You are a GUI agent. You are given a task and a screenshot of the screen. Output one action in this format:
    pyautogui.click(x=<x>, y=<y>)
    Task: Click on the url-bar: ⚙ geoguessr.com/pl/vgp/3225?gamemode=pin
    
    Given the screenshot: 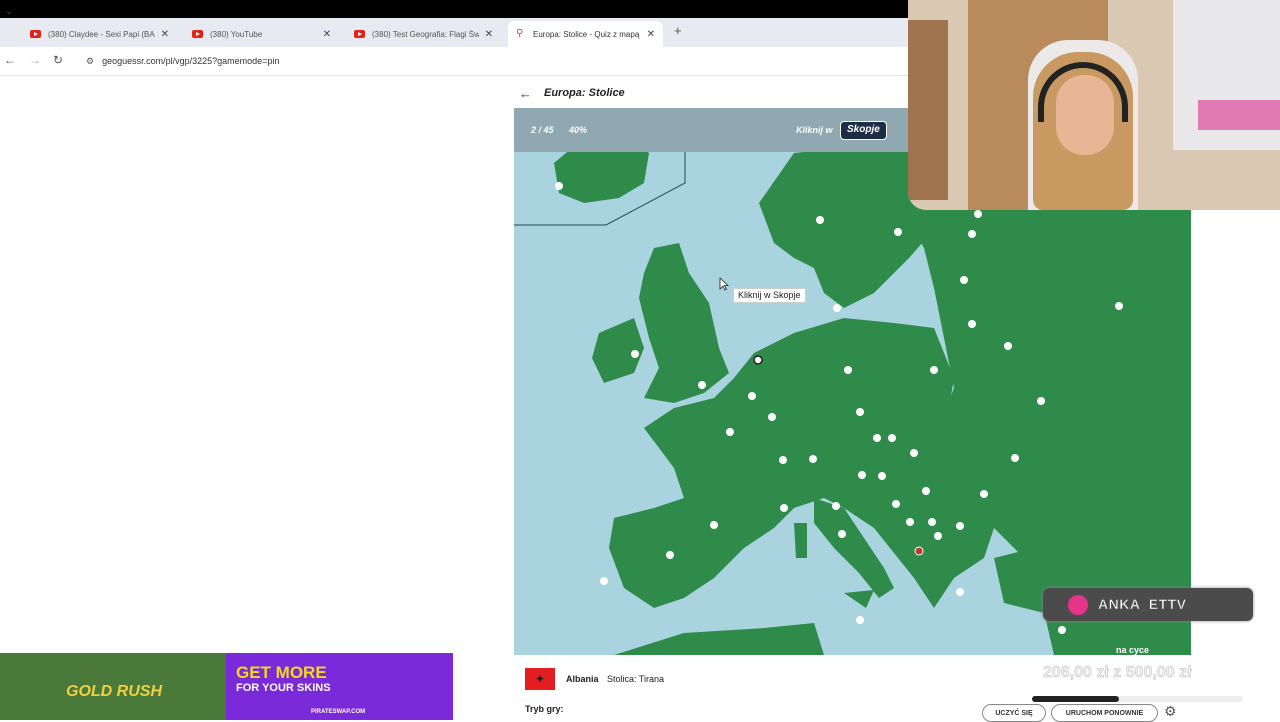 What is the action you would take?
    pyautogui.click(x=495, y=61)
    